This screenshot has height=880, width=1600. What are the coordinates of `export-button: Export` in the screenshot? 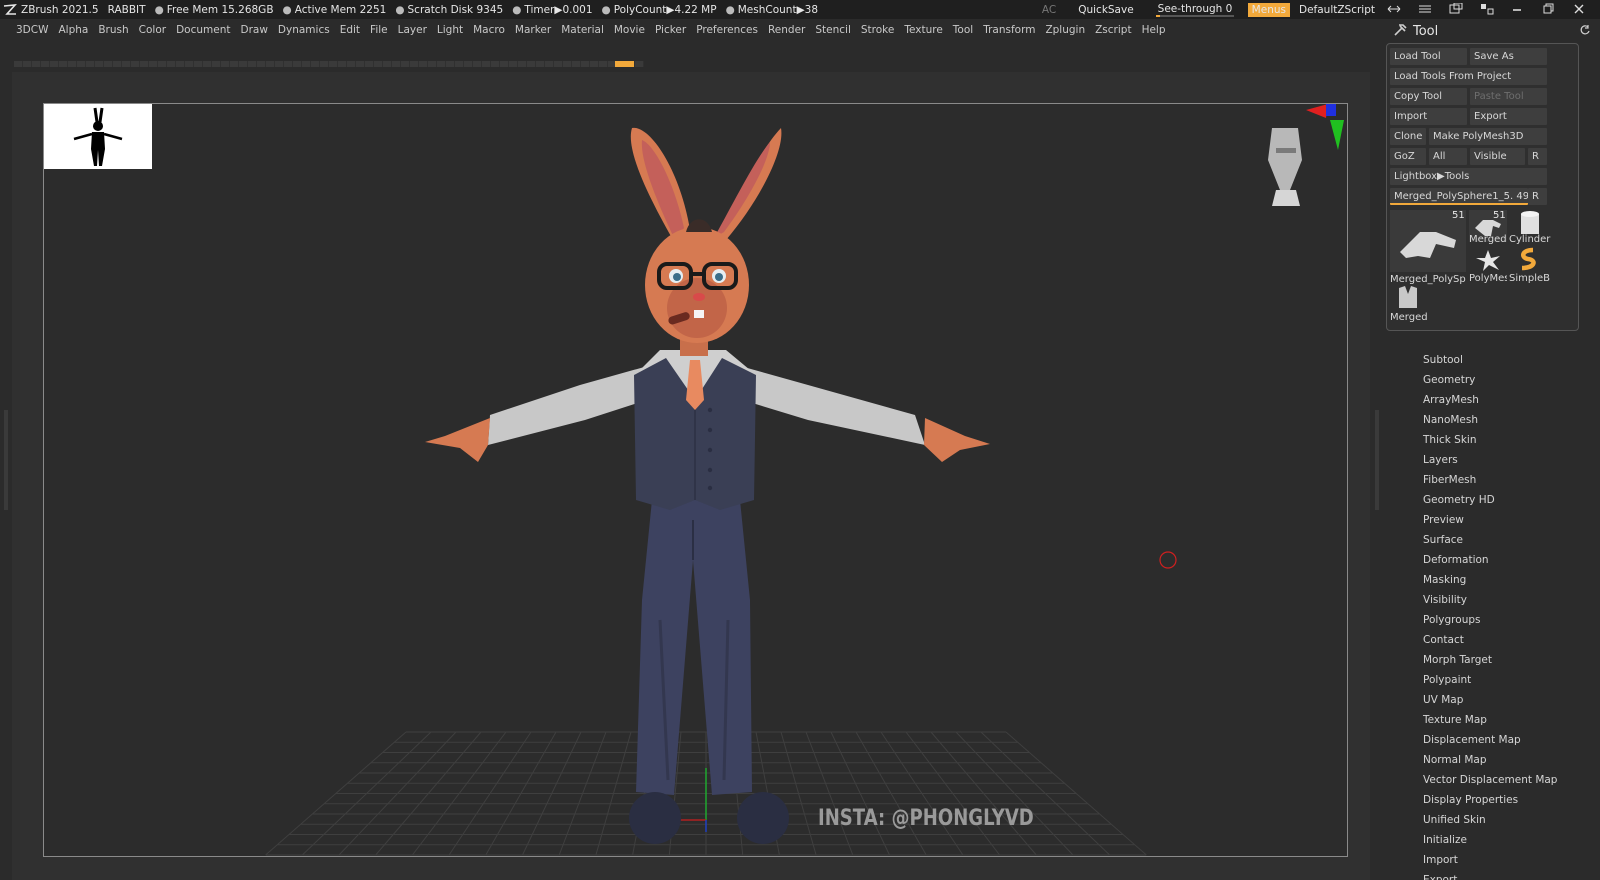 It's located at (1508, 116).